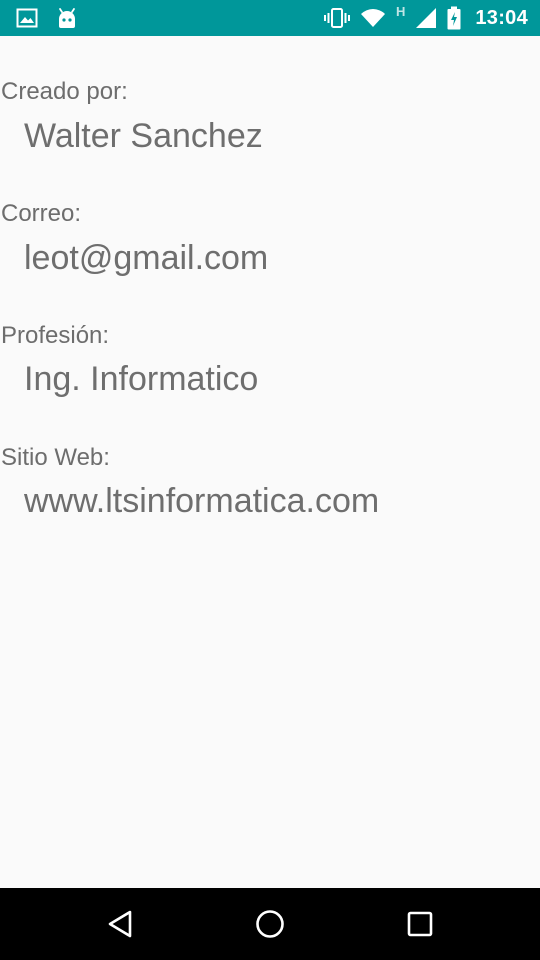  What do you see at coordinates (67, 18) in the screenshot?
I see `android-icon` at bounding box center [67, 18].